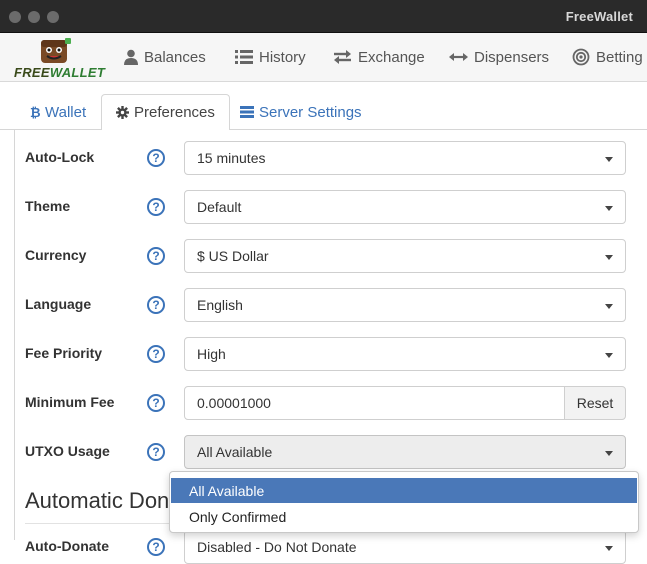  I want to click on auto-donate-row: Auto-Donate ? Disabled - Do Not Donate, so click(331, 547).